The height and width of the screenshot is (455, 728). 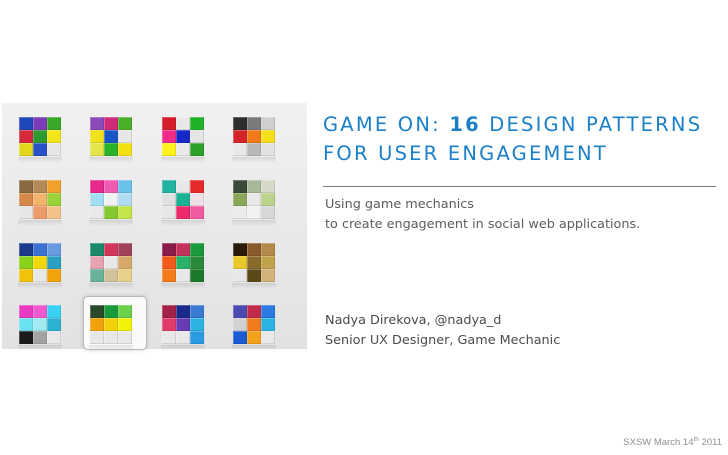 I want to click on title-suffix: DESIGN PATTERNS, so click(x=591, y=124).